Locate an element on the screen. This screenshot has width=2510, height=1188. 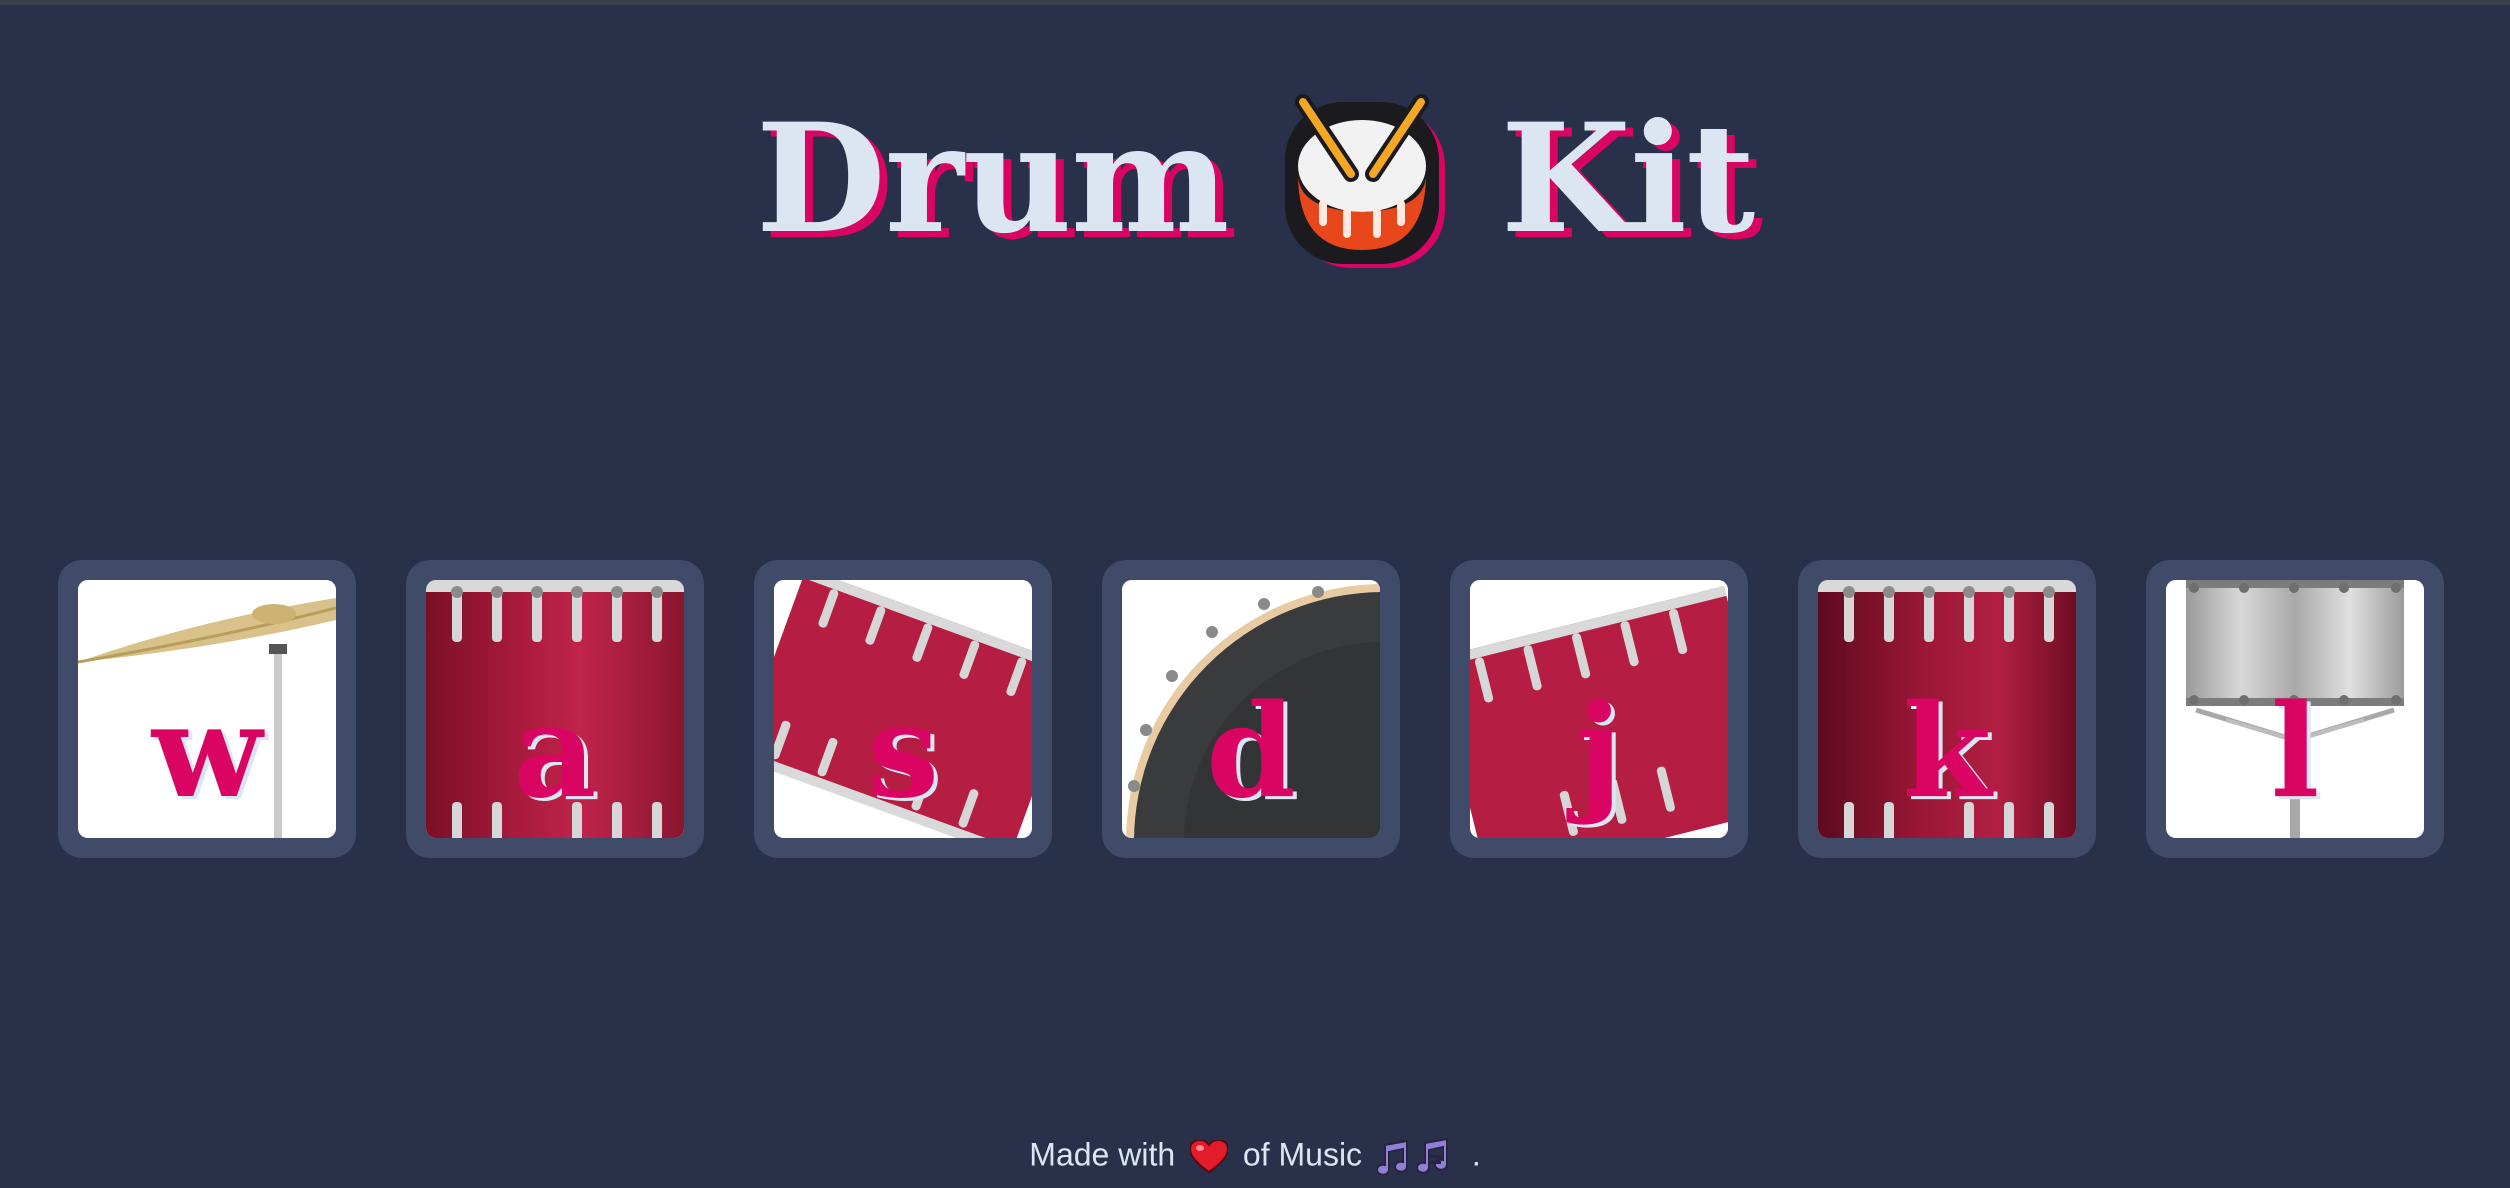
drum-key-s: s is located at coordinates (903, 709).